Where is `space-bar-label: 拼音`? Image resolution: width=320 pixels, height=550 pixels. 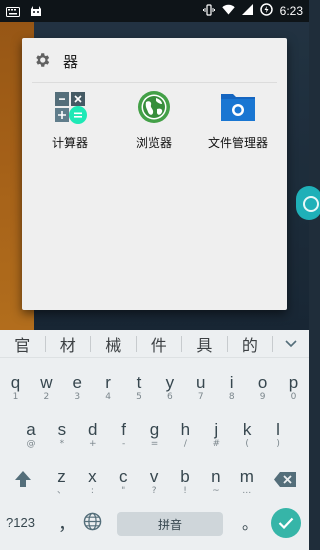 space-bar-label: 拼音 is located at coordinates (169, 524).